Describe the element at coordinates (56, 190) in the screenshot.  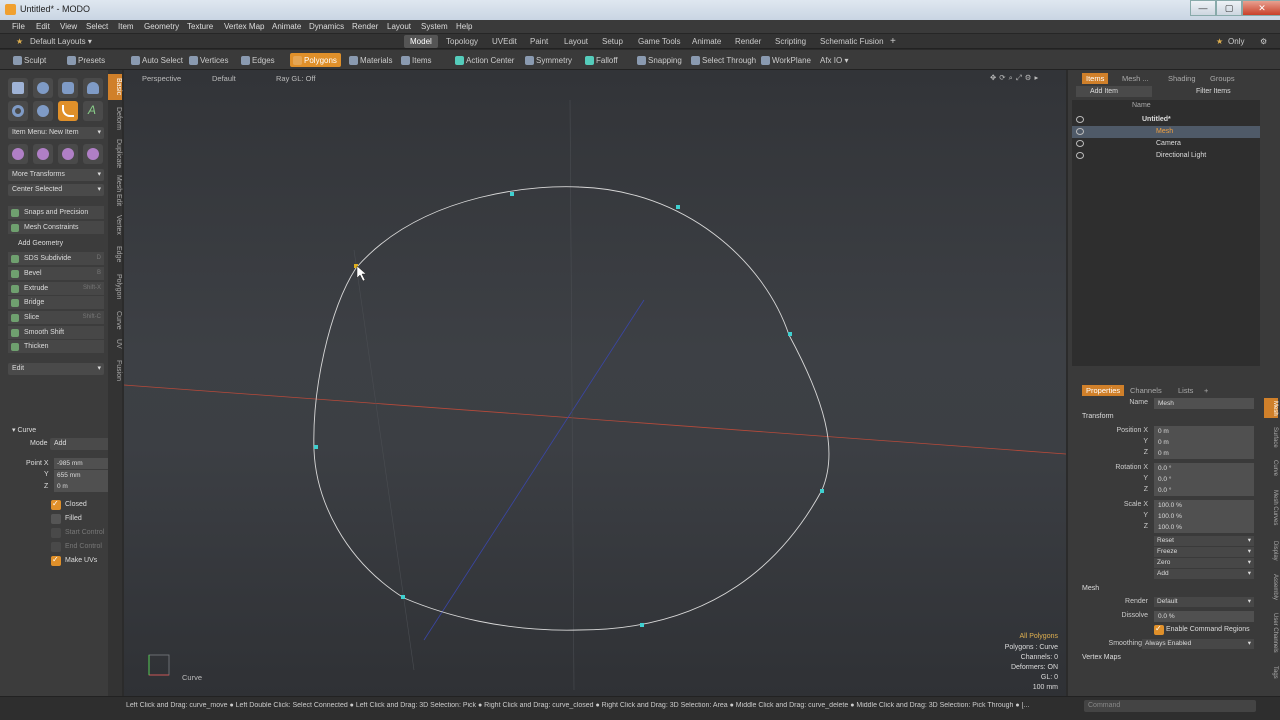
I see `center-selected-dropdown: Center Selected` at that location.